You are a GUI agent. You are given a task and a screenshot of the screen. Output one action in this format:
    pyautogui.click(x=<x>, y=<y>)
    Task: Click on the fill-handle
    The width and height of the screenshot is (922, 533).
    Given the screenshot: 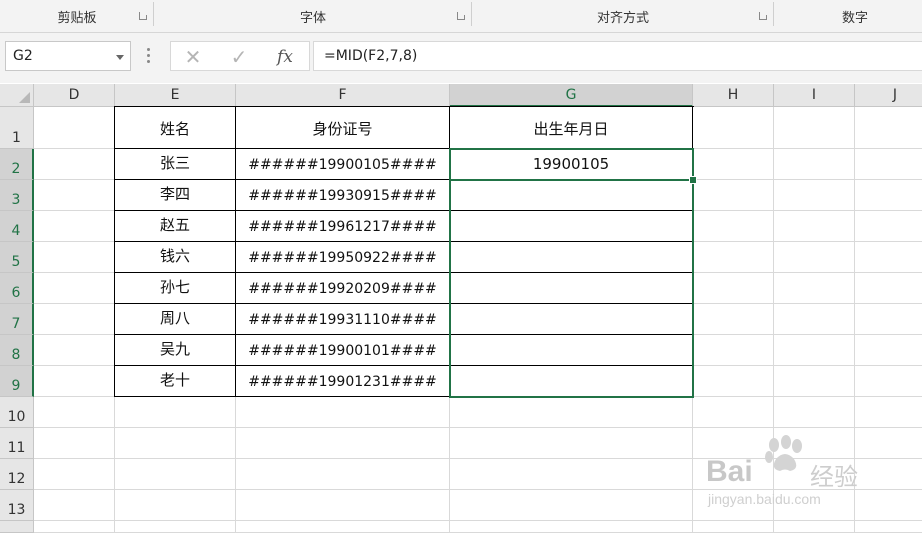 What is the action you would take?
    pyautogui.click(x=693, y=180)
    